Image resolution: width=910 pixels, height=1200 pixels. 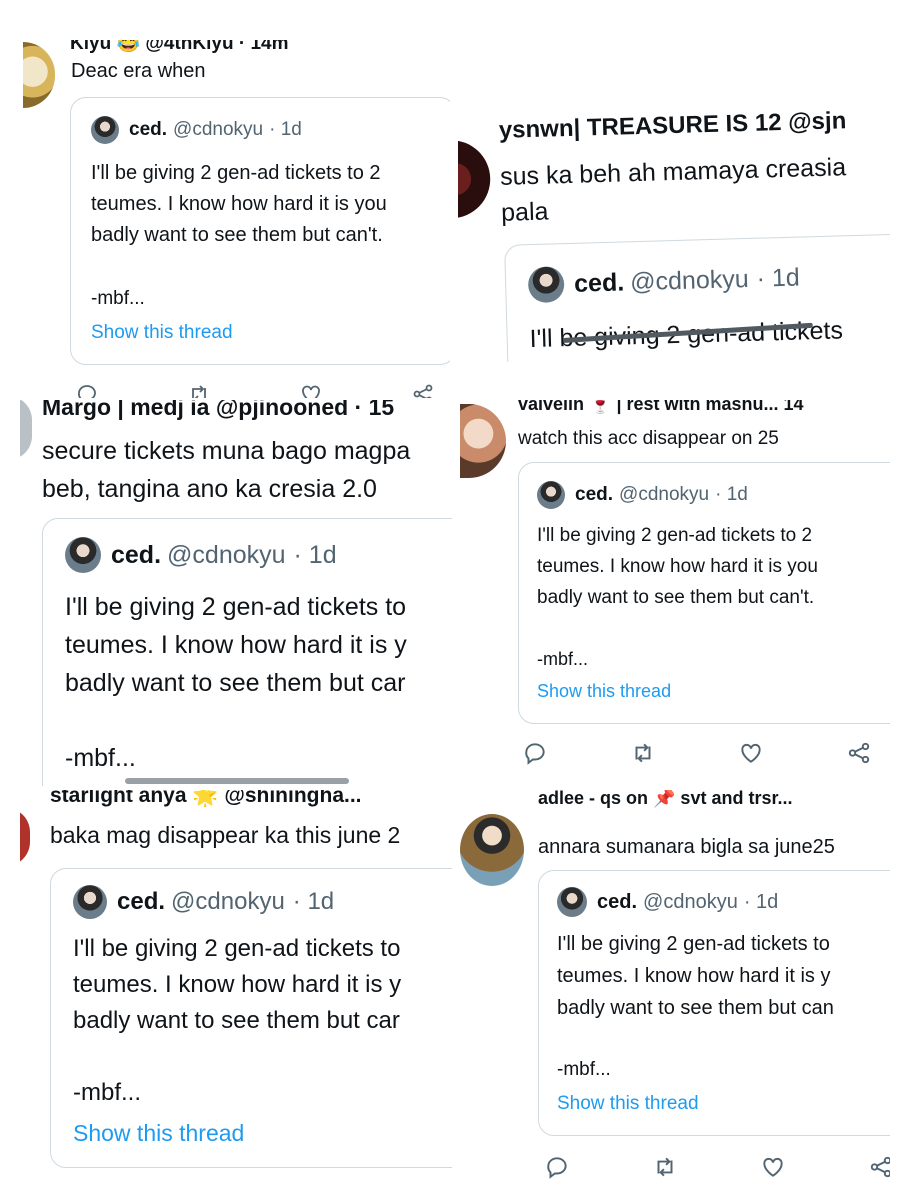 What do you see at coordinates (672, 125) in the screenshot?
I see `tweet-header: ysnwn| TREASURE IS 12 @sjn` at bounding box center [672, 125].